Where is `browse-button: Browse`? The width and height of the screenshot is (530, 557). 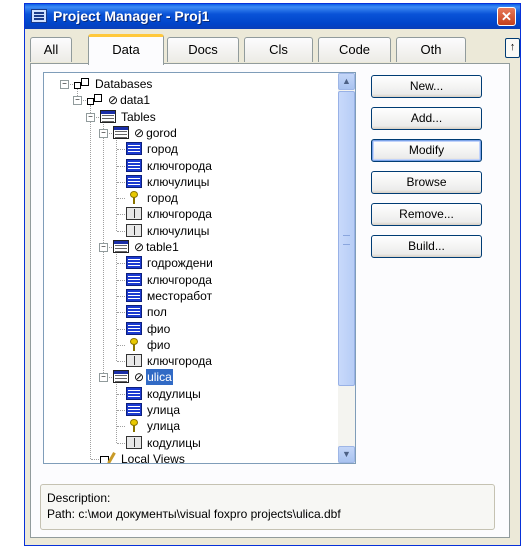 browse-button: Browse is located at coordinates (426, 182).